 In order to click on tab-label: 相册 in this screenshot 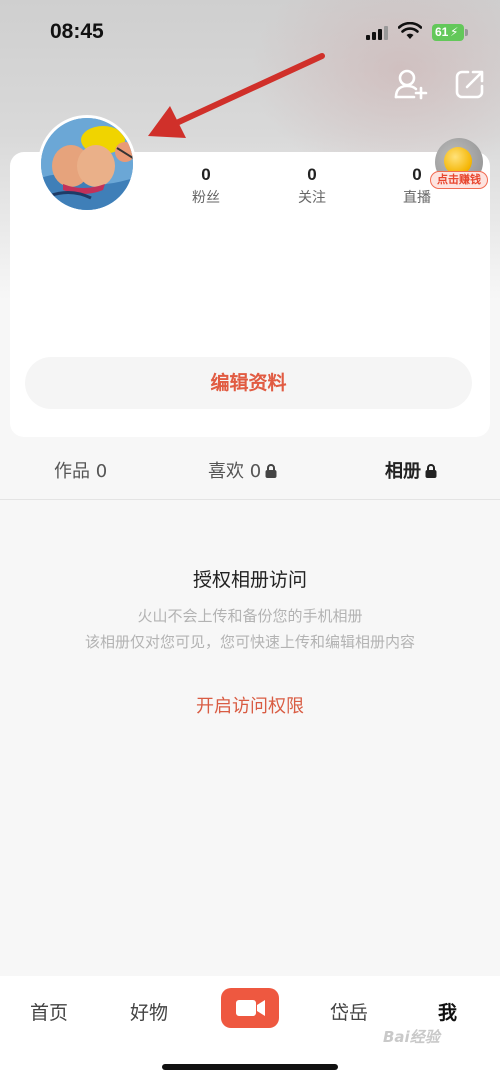, I will do `click(403, 471)`.